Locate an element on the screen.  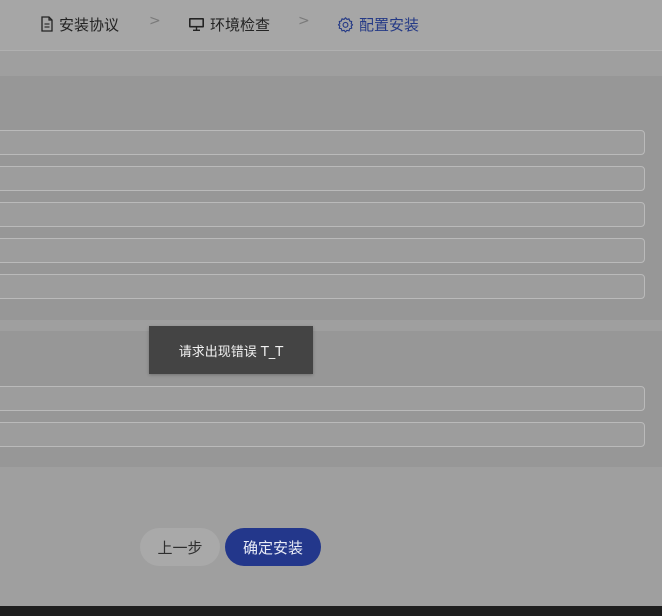
step-configure-install: 配置安装 is located at coordinates (378, 24).